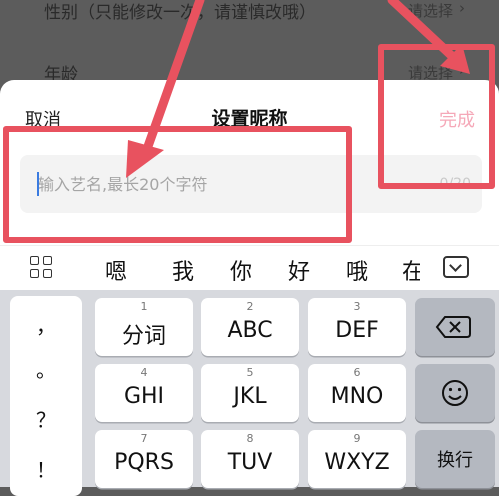 This screenshot has width=499, height=496. I want to click on arrow-to-input, so click(173, 78).